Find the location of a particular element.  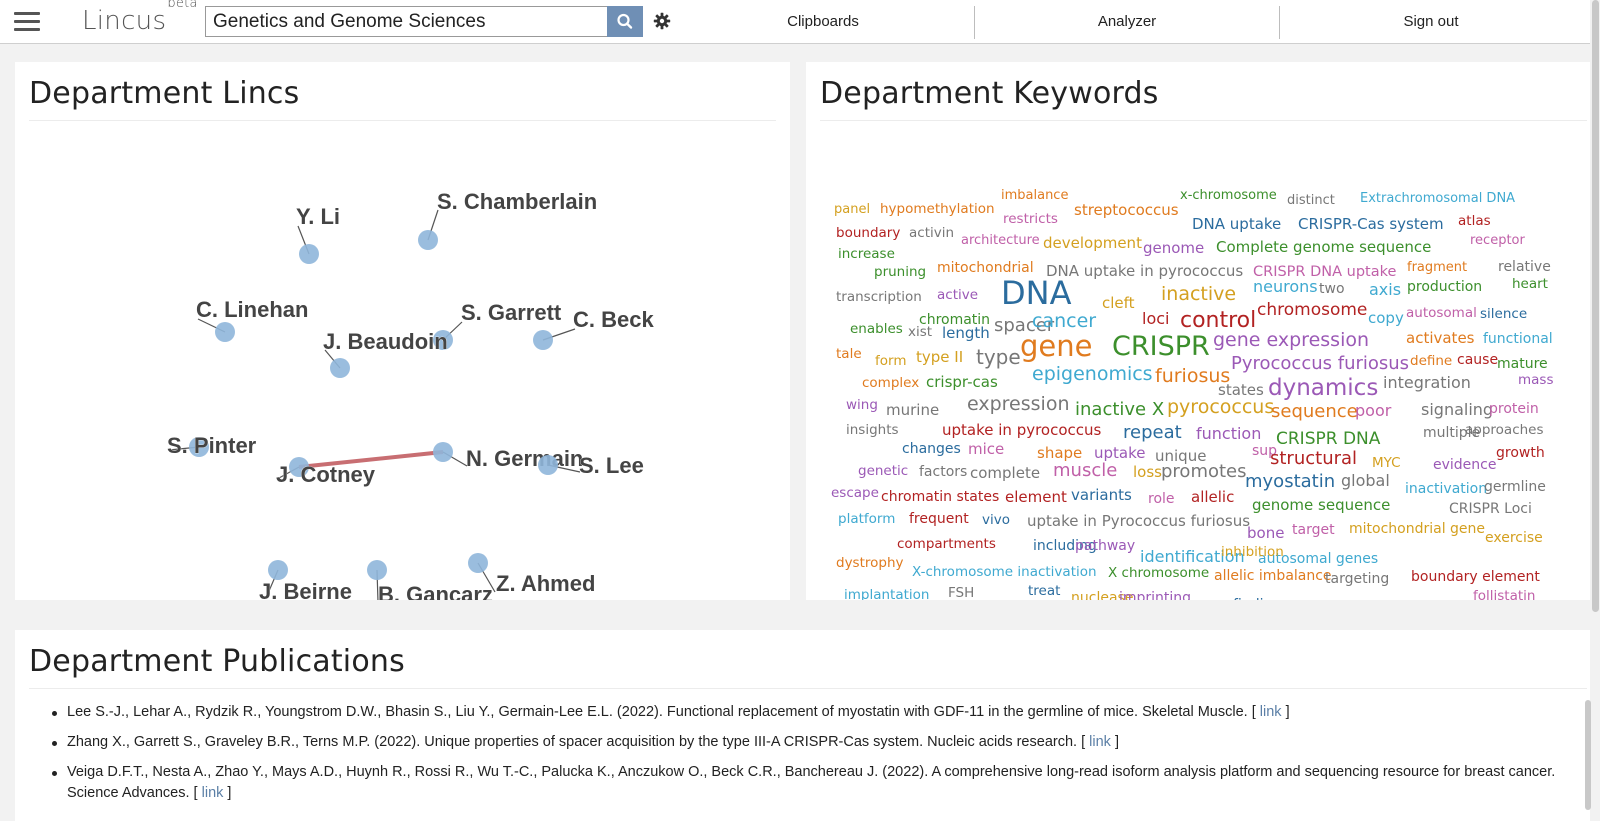

keyword-item: growth is located at coordinates (1520, 453).